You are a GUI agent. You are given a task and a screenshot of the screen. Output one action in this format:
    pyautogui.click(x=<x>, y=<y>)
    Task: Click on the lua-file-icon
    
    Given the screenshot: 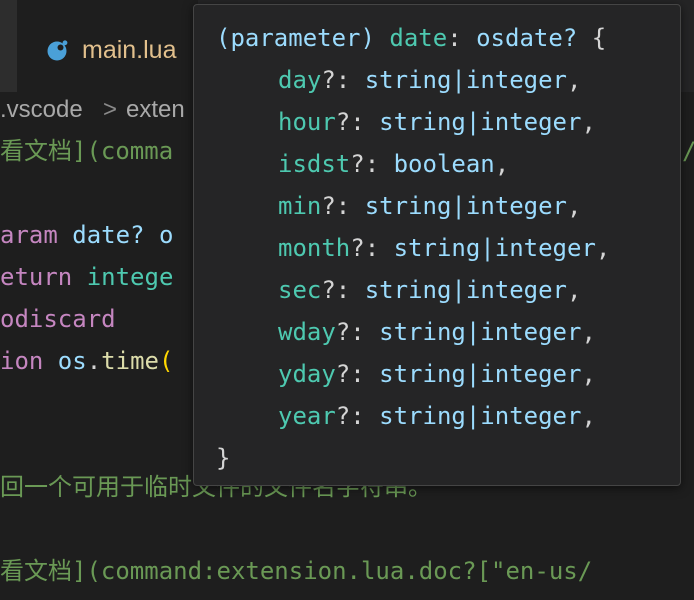 What is the action you would take?
    pyautogui.click(x=57, y=50)
    